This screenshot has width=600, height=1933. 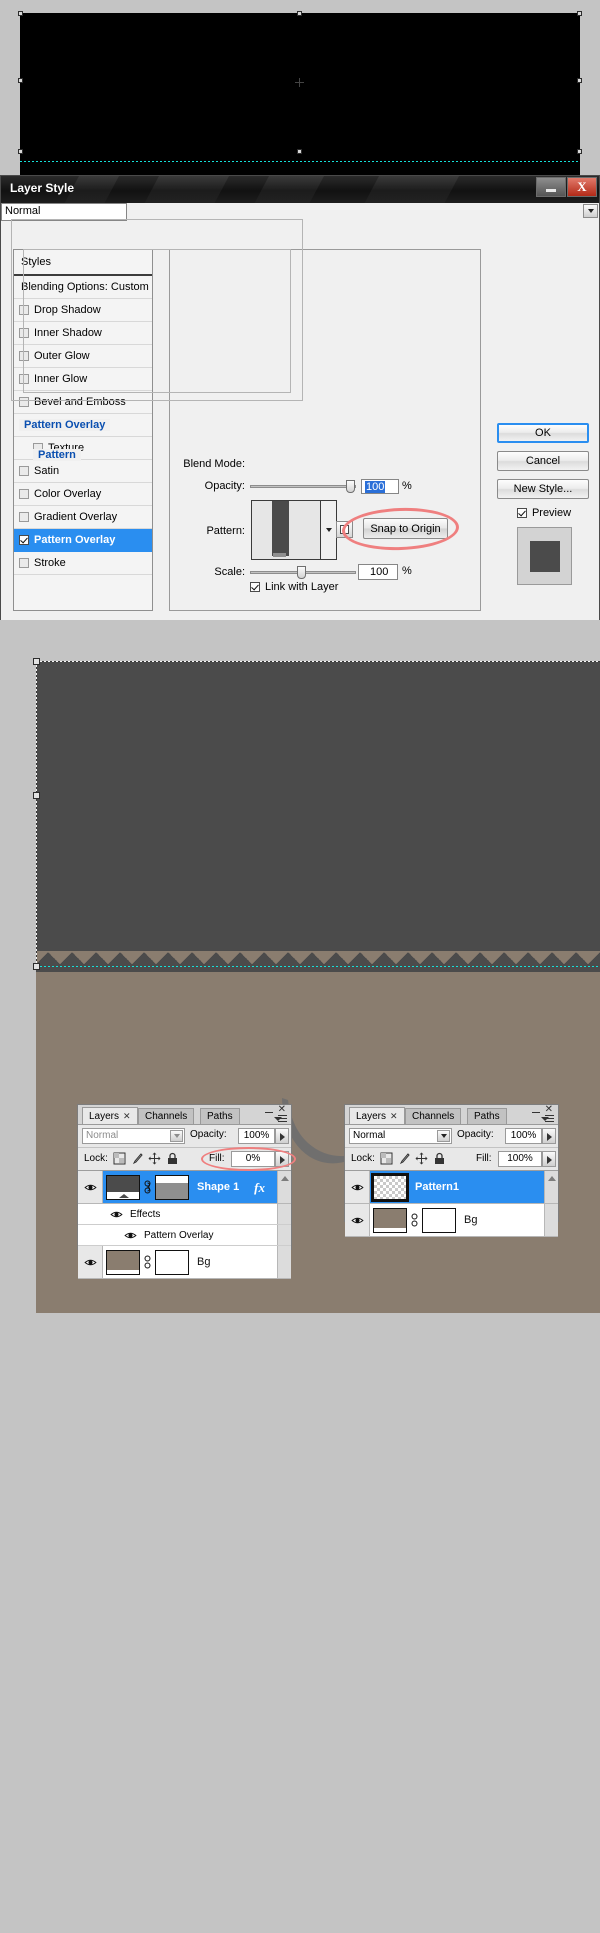 What do you see at coordinates (378, 572) in the screenshot?
I see `scale-input: 100` at bounding box center [378, 572].